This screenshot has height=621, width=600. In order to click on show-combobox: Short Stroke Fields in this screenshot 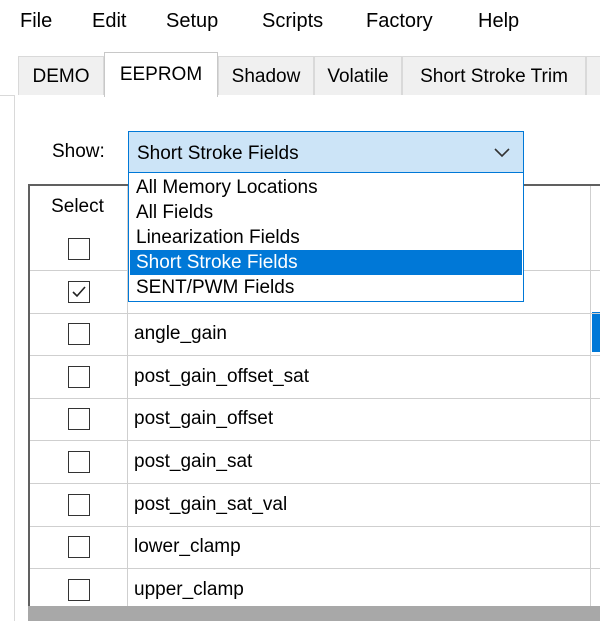, I will do `click(326, 152)`.